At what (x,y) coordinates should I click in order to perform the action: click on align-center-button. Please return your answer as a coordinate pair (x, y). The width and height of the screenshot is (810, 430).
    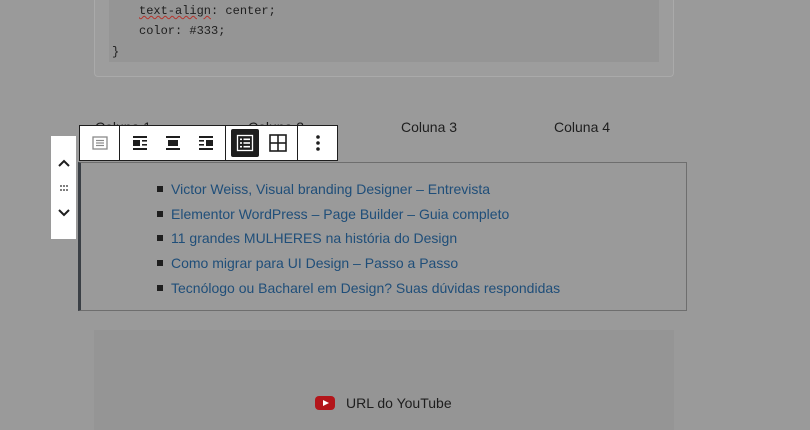
    Looking at the image, I should click on (172, 143).